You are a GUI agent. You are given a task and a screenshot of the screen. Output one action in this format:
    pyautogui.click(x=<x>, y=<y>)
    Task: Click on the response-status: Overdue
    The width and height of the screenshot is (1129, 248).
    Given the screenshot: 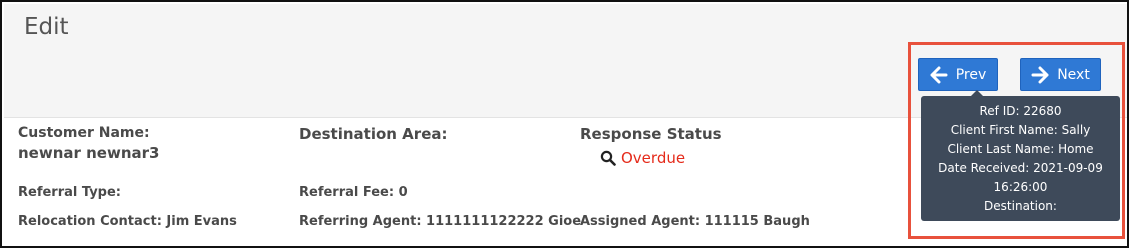 What is the action you would take?
    pyautogui.click(x=642, y=158)
    